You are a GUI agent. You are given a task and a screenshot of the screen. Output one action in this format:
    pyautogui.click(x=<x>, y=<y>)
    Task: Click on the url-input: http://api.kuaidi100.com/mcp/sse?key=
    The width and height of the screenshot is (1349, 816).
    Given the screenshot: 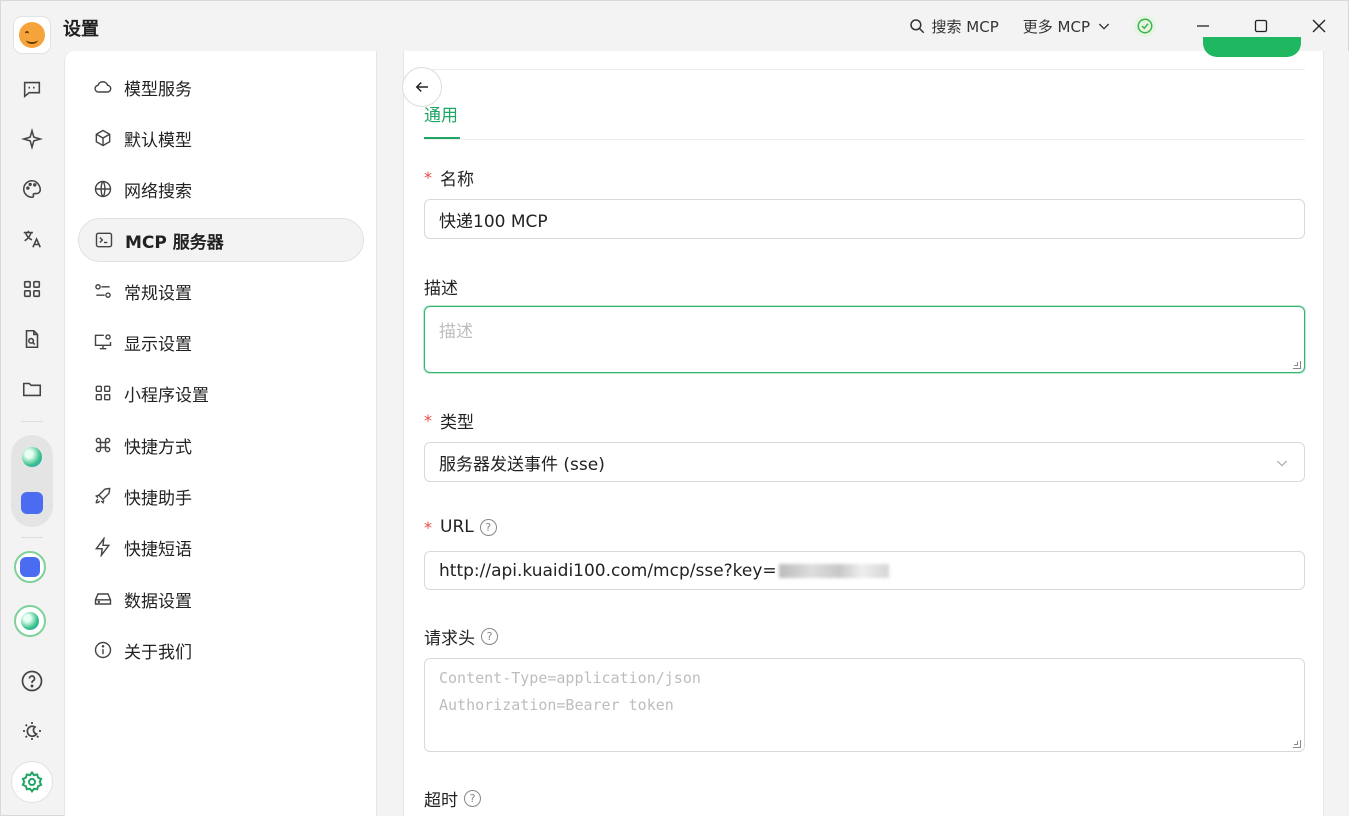 What is the action you would take?
    pyautogui.click(x=864, y=570)
    